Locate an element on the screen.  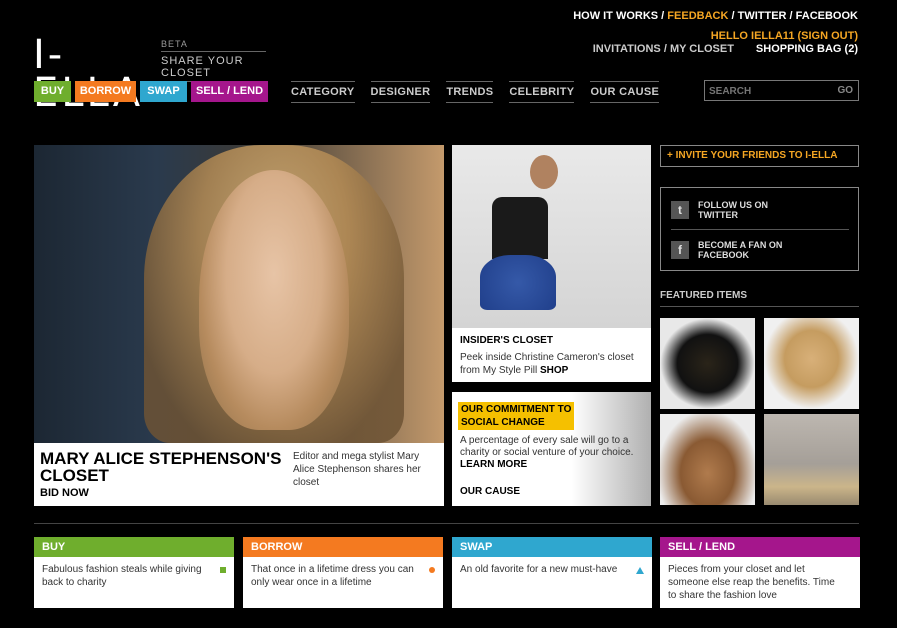
commitment-badge-line2: SOCIAL CHANGE is located at coordinates (503, 422).